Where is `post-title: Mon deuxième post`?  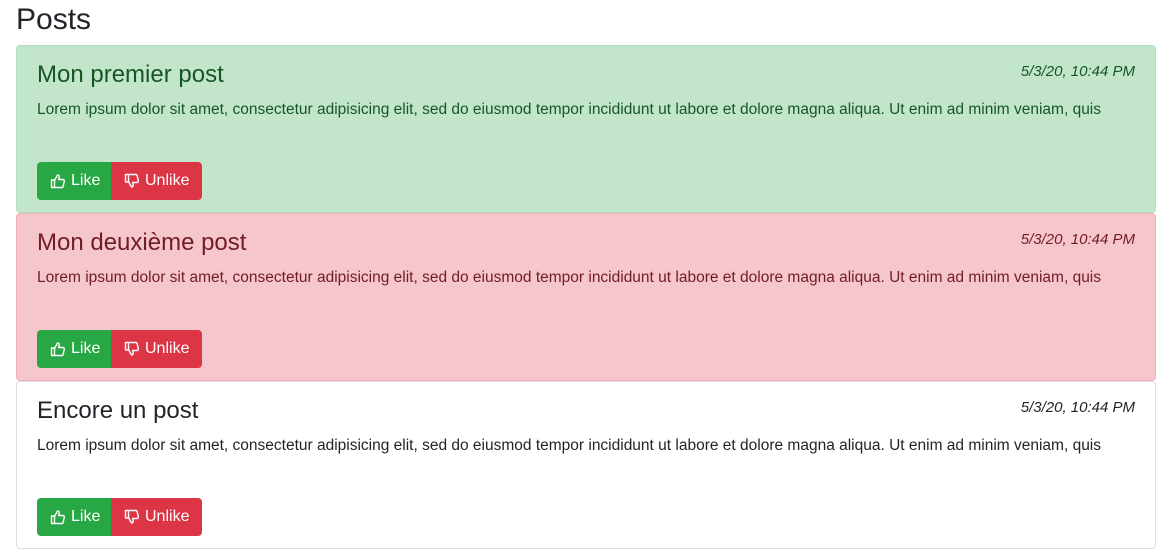 post-title: Mon deuxième post is located at coordinates (142, 242).